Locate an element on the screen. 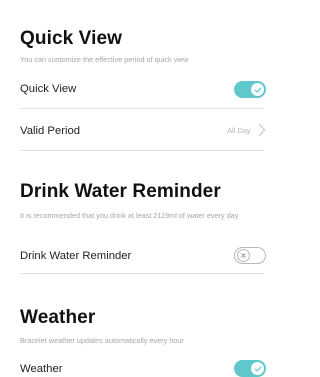 The image size is (320, 377). drink-water-toggle is located at coordinates (250, 255).